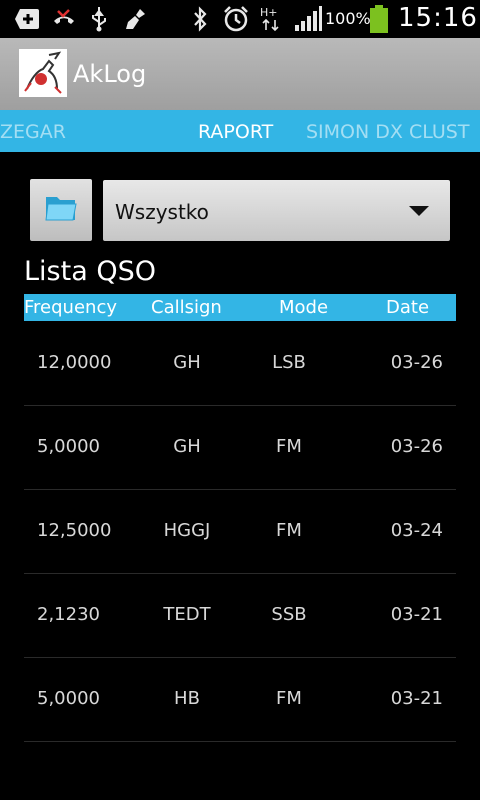 This screenshot has width=480, height=800. I want to click on notification-add-icon, so click(27, 19).